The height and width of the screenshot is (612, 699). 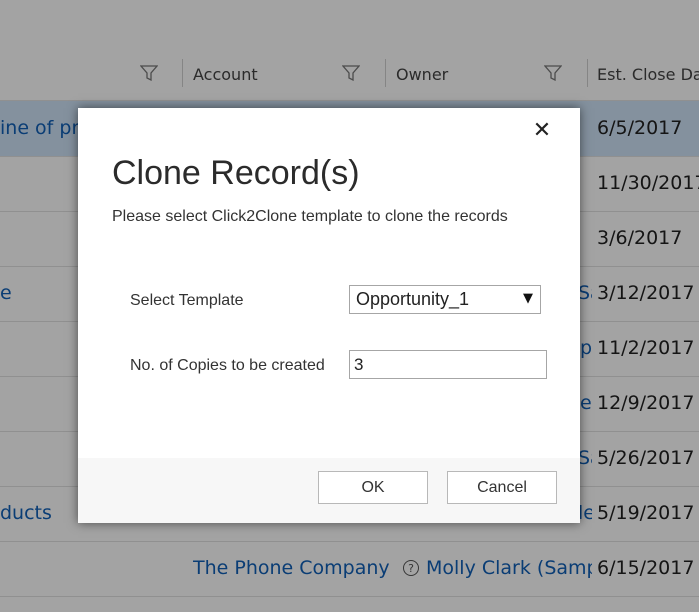 I want to click on template-select: Opportunity_1 ▼, so click(x=445, y=299).